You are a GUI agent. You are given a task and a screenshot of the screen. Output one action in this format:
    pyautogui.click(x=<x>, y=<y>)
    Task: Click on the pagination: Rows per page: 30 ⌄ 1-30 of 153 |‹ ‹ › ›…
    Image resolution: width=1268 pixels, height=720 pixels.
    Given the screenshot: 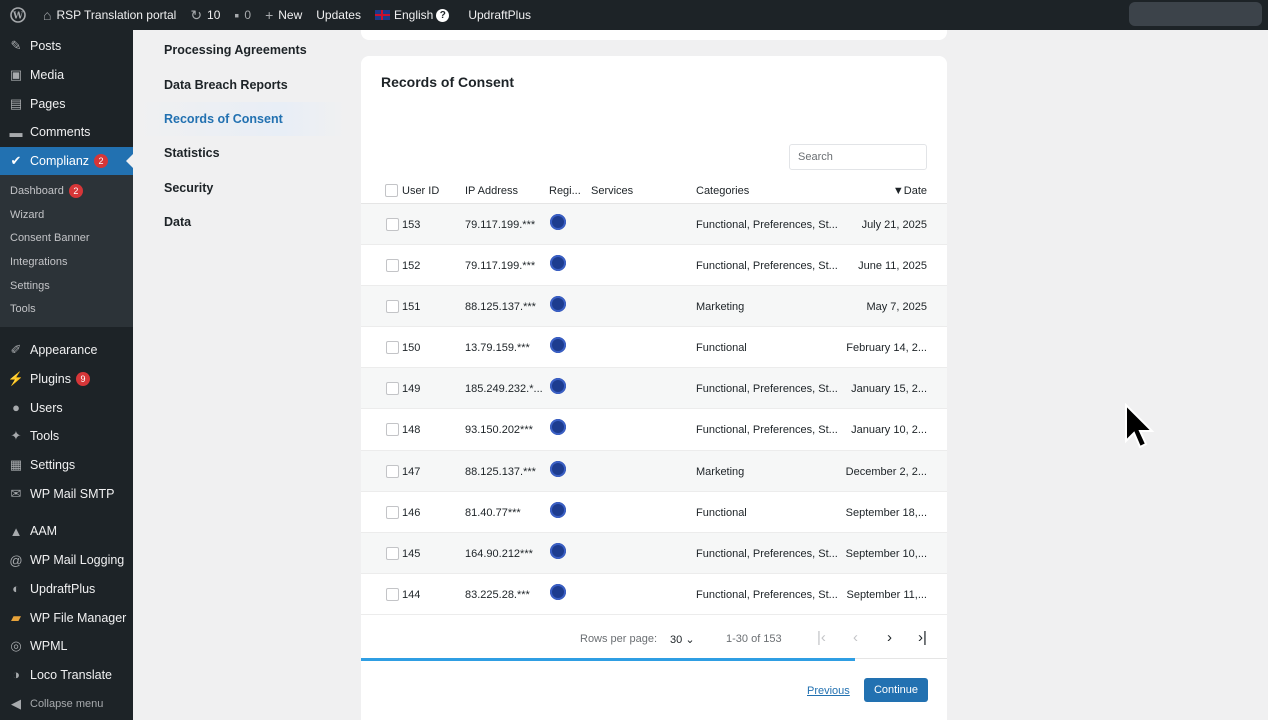 What is the action you would take?
    pyautogui.click(x=654, y=640)
    